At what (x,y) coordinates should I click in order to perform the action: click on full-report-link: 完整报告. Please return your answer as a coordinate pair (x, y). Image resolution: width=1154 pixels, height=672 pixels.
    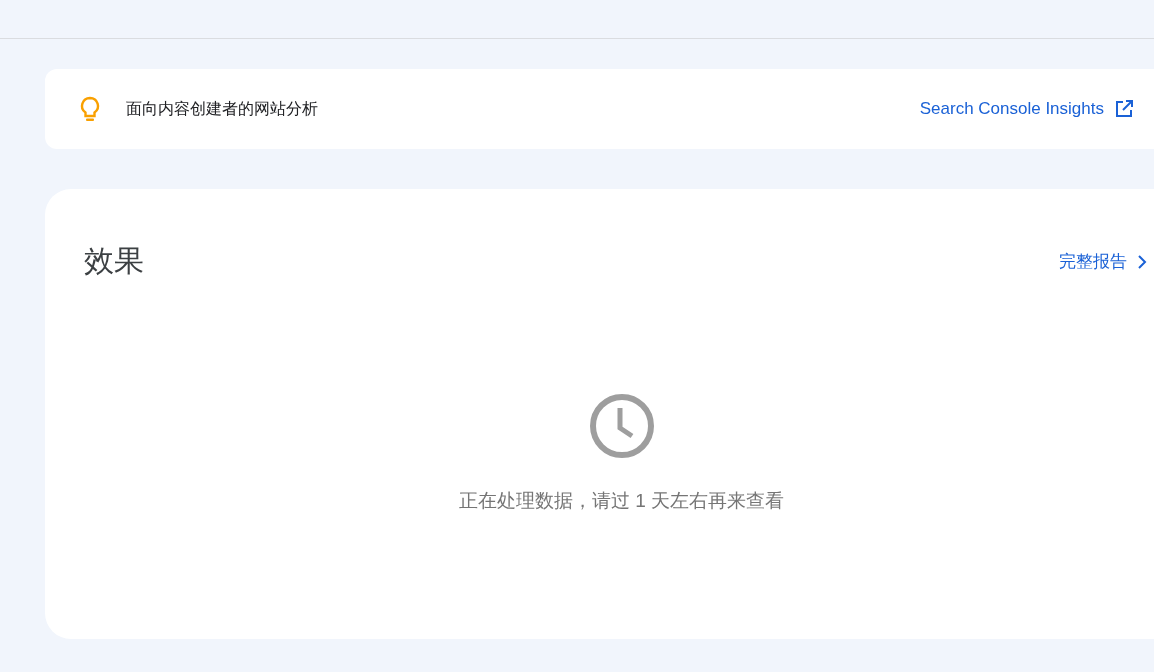
    Looking at the image, I should click on (1104, 261).